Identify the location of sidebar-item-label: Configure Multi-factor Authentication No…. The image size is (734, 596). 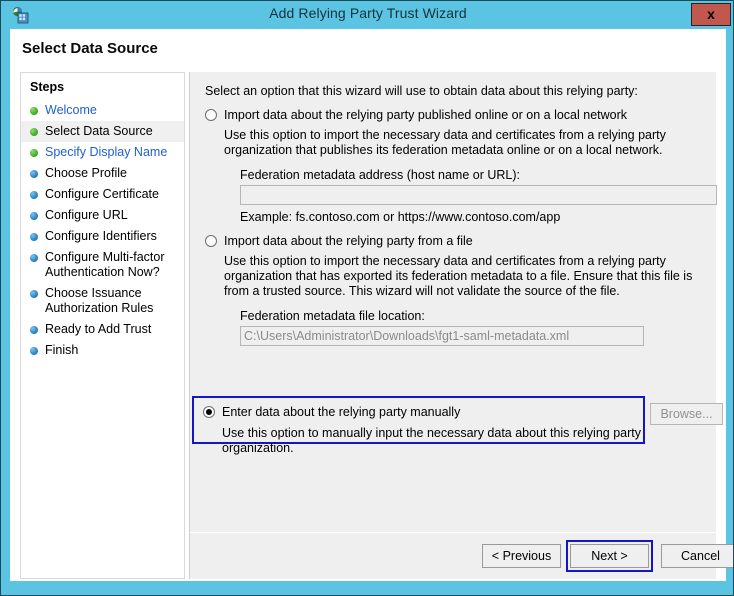
(105, 264).